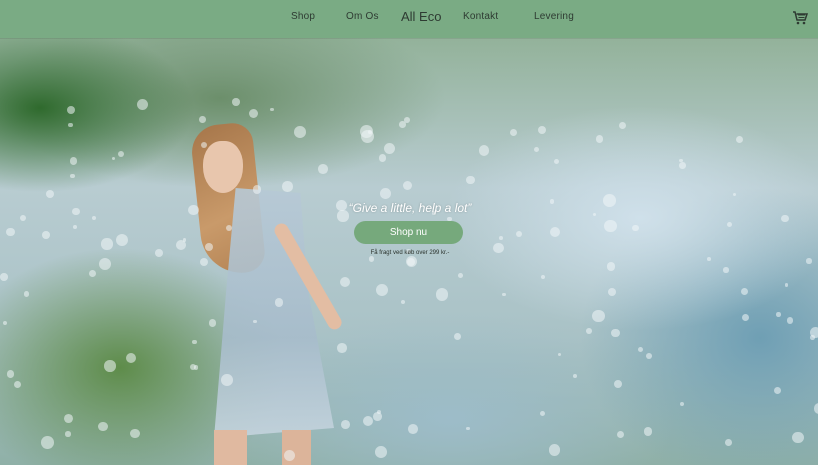 The width and height of the screenshot is (818, 465). I want to click on free-shipping-note: Få fragt ved køb over 299 kr.-, so click(410, 253).